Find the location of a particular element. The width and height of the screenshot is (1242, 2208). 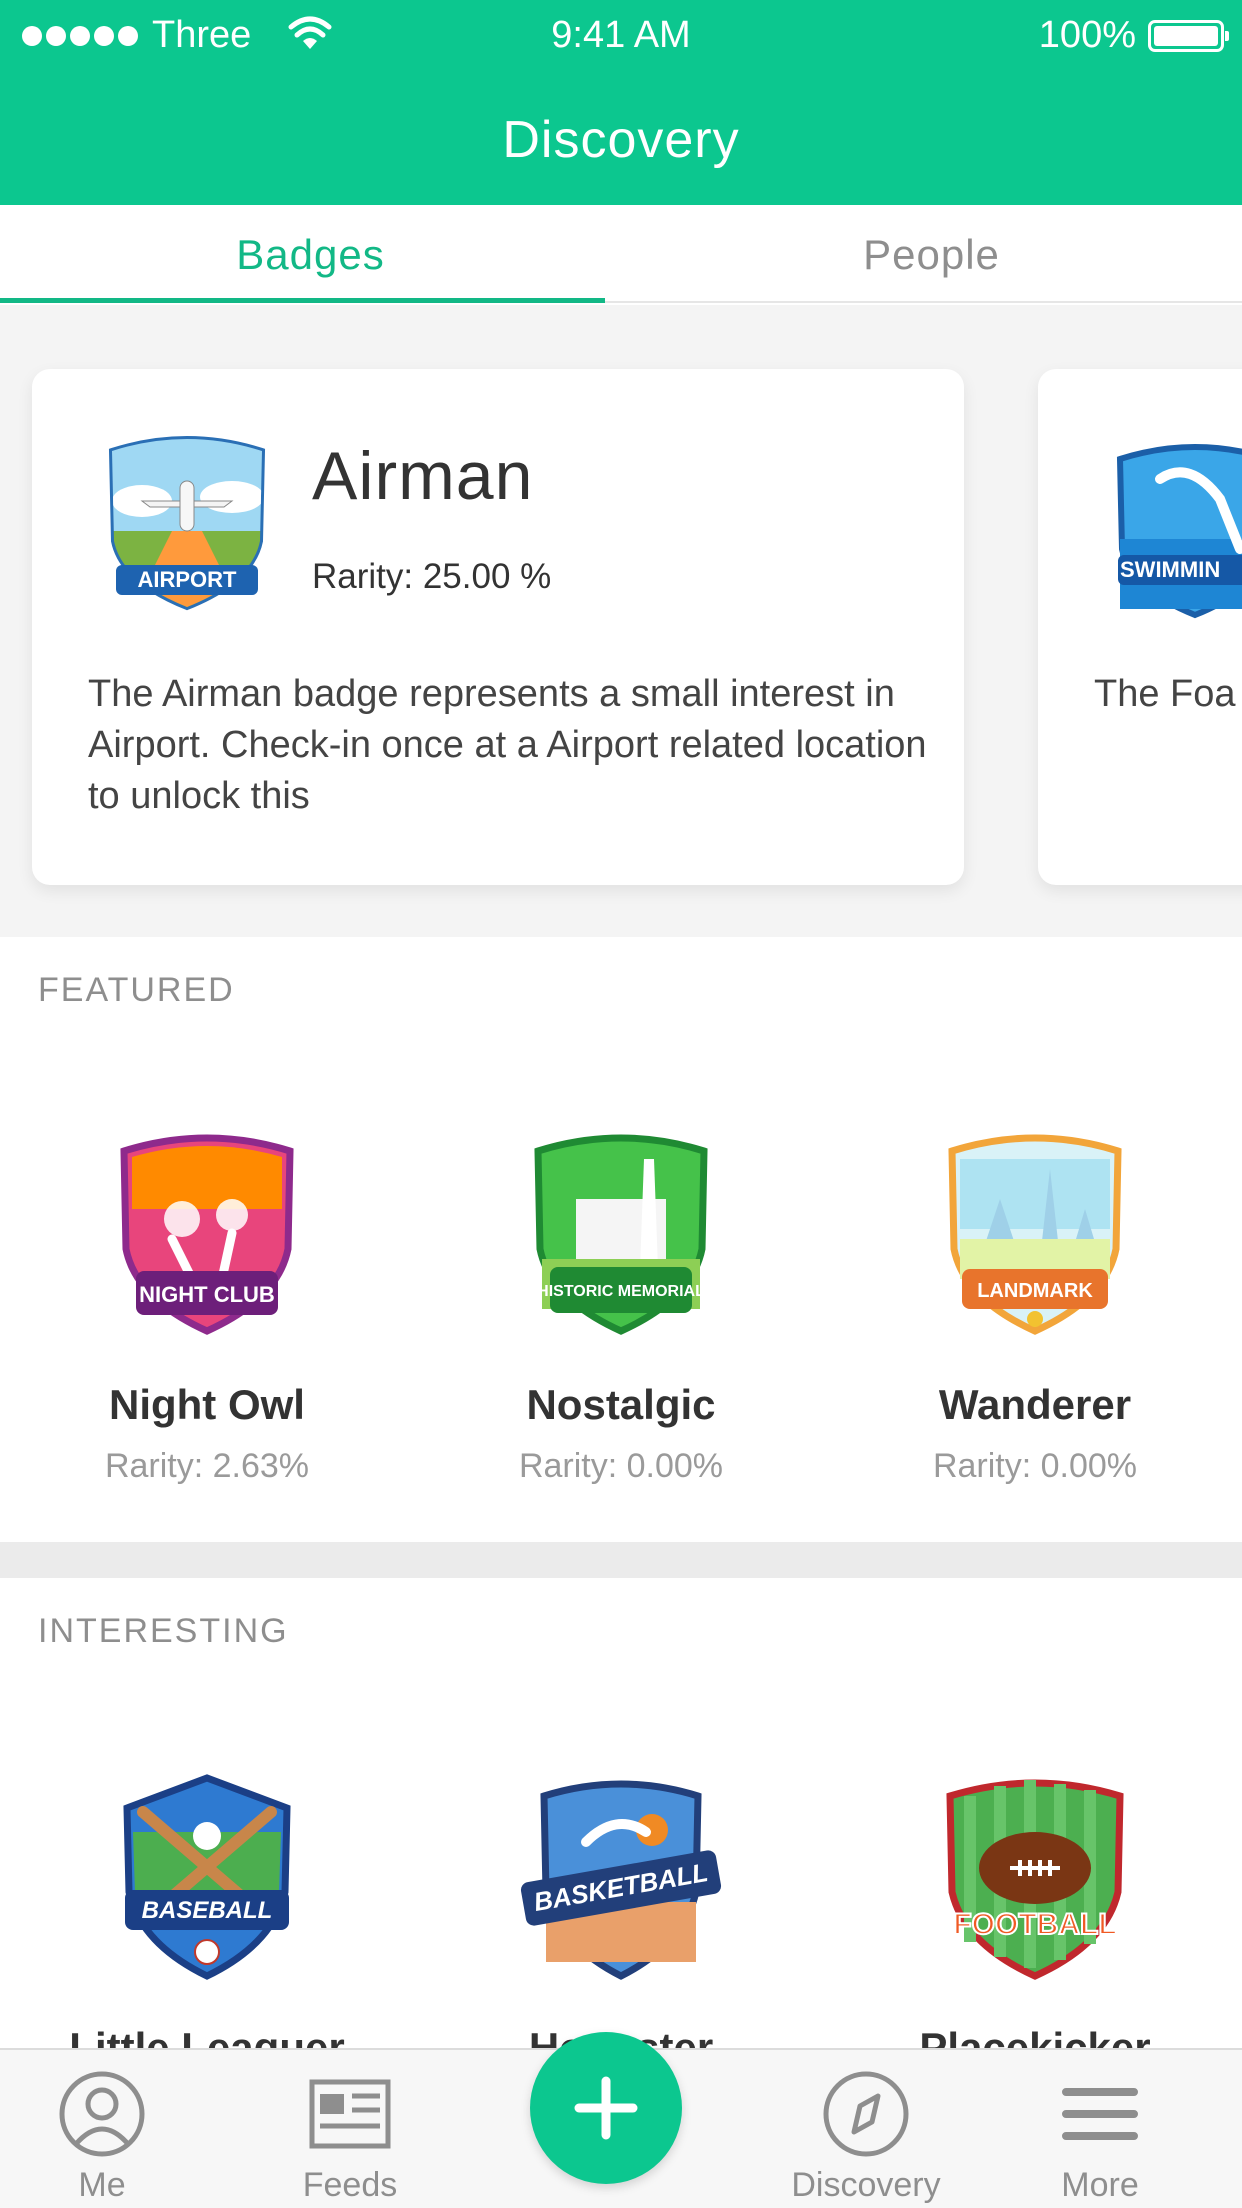

interesting-item-hoopster: BASKETBALL Hoopster is located at coordinates (621, 1910).